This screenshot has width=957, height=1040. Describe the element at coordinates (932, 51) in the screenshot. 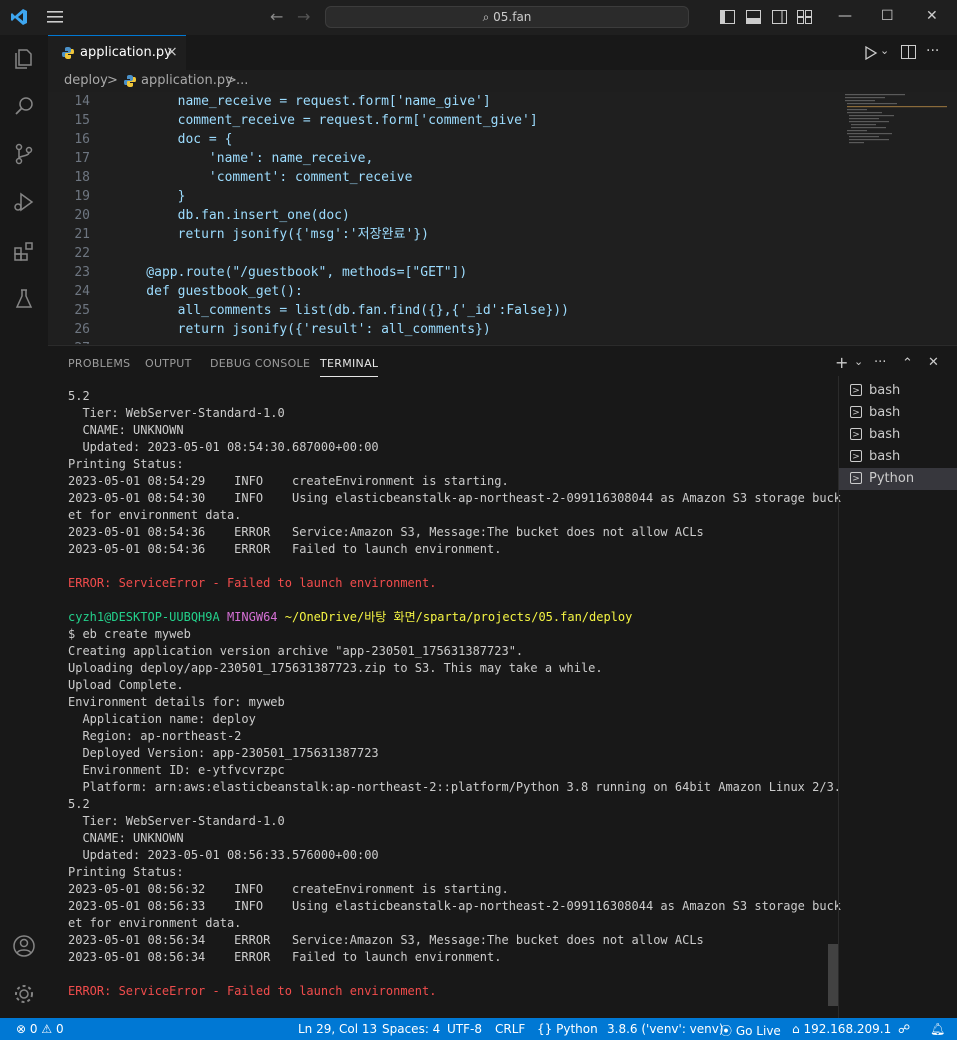

I see `more-actions-icon: ···` at that location.